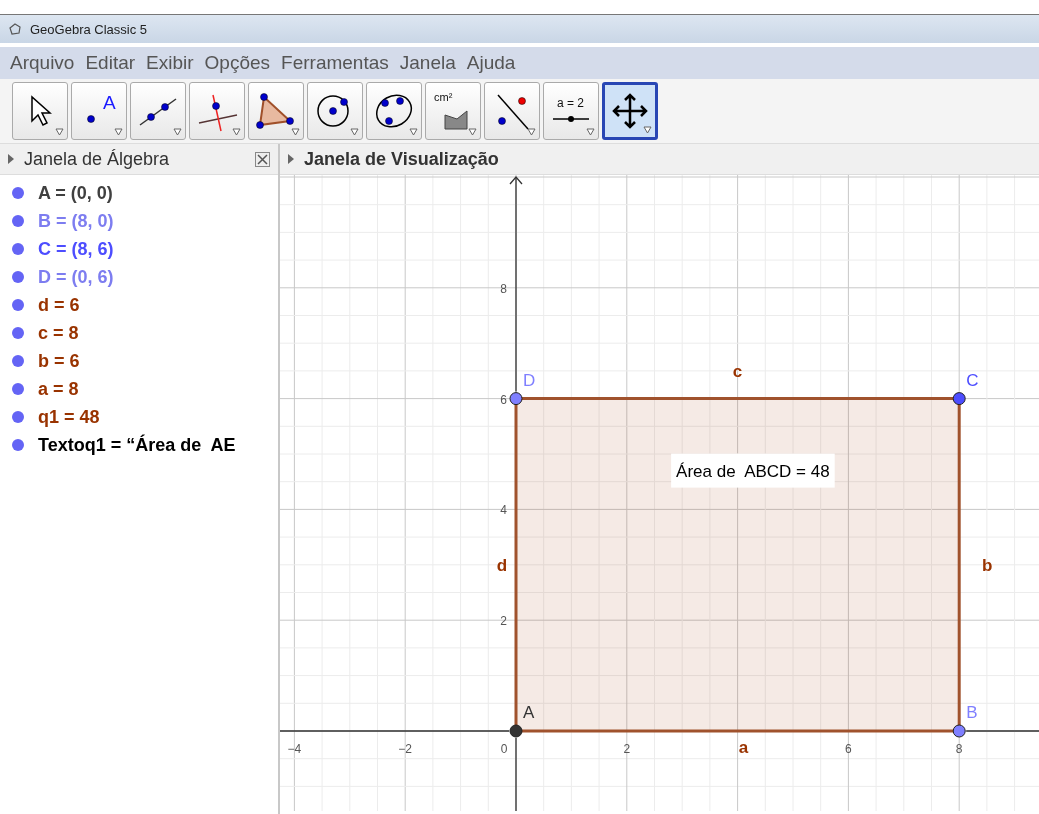 Image resolution: width=1039 pixels, height=814 pixels. What do you see at coordinates (76, 249) in the screenshot?
I see `algebra-entry: C = (8, 6)` at bounding box center [76, 249].